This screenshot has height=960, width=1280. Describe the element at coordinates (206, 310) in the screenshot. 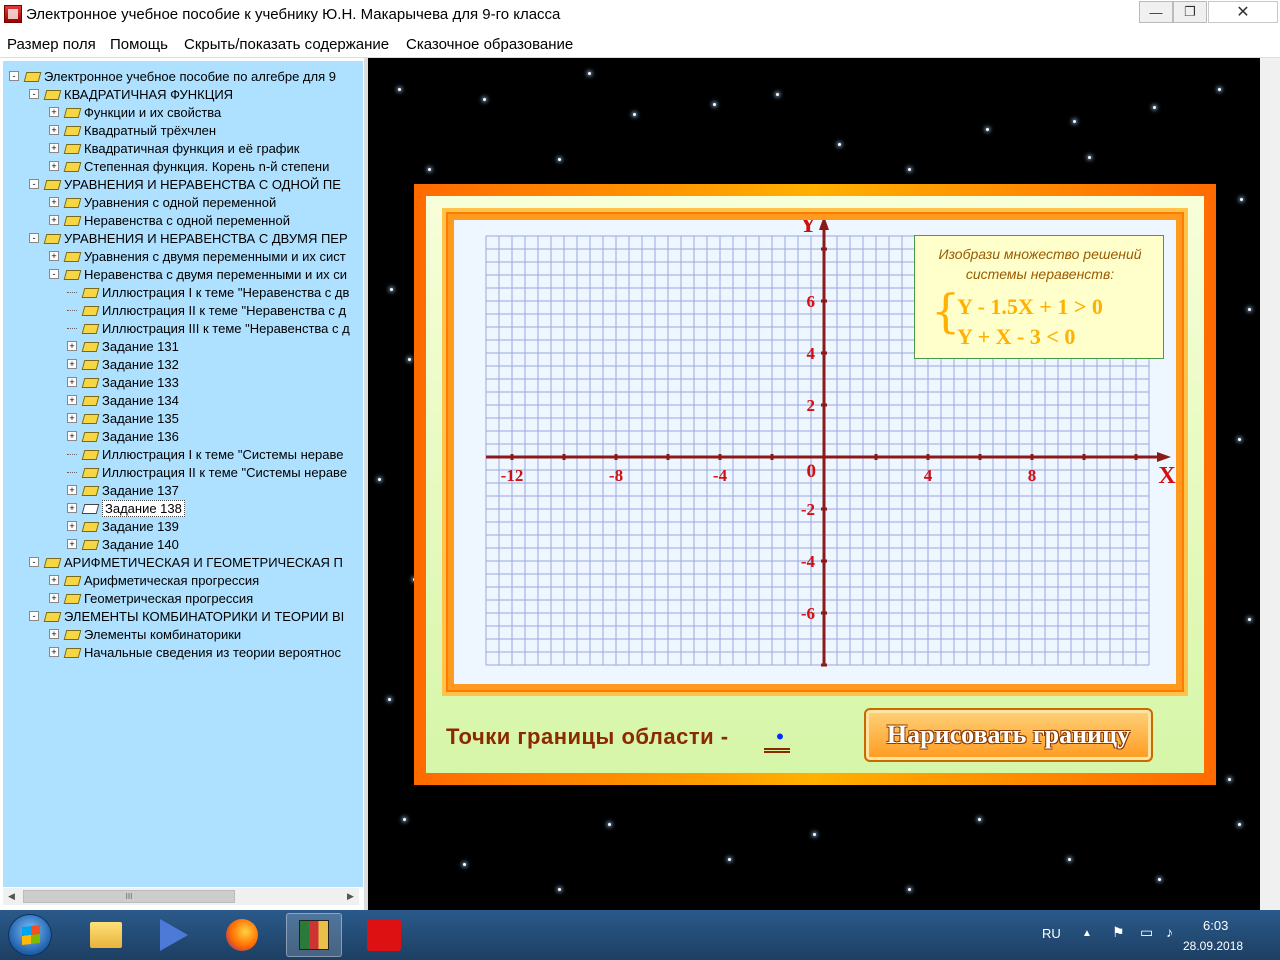

I see `tree-item: Иллюстрация II к теме "Неравенства с д` at that location.